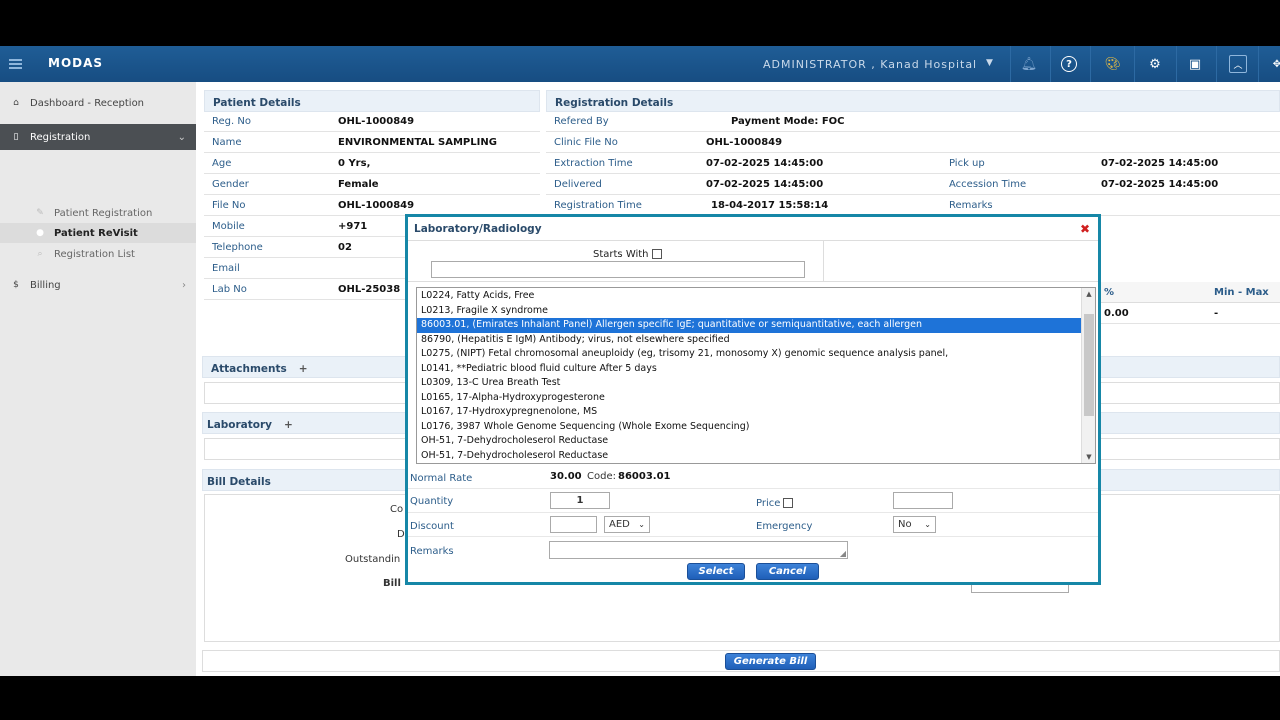 The height and width of the screenshot is (720, 1280). I want to click on add-attachment-icon: +, so click(303, 369).